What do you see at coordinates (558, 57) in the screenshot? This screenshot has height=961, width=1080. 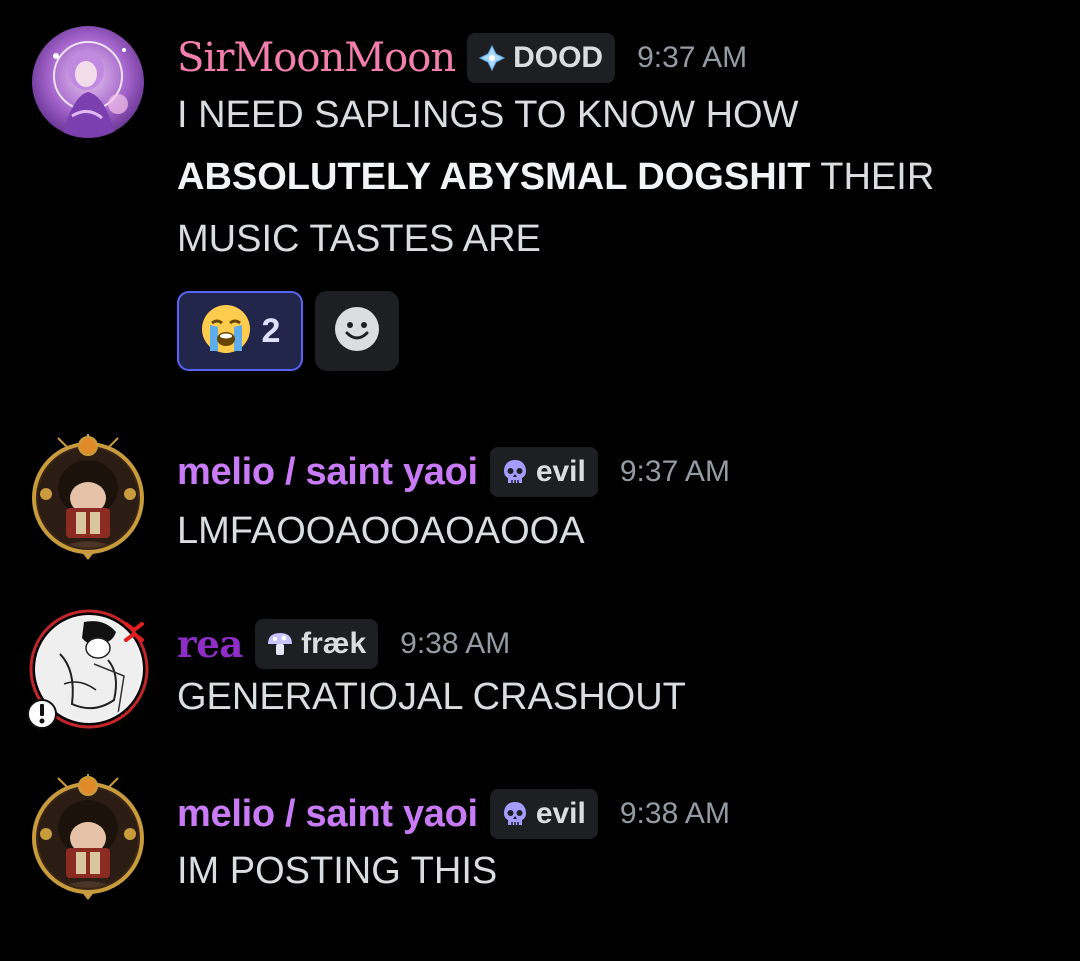 I see `tag-label: DOOD` at bounding box center [558, 57].